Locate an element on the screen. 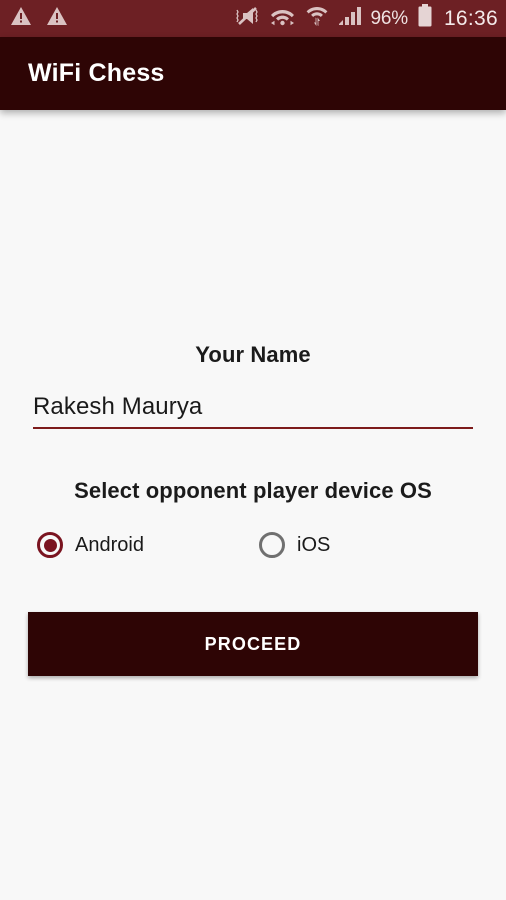 The image size is (506, 900). status-bar: 96% 16:36 is located at coordinates (253, 18).